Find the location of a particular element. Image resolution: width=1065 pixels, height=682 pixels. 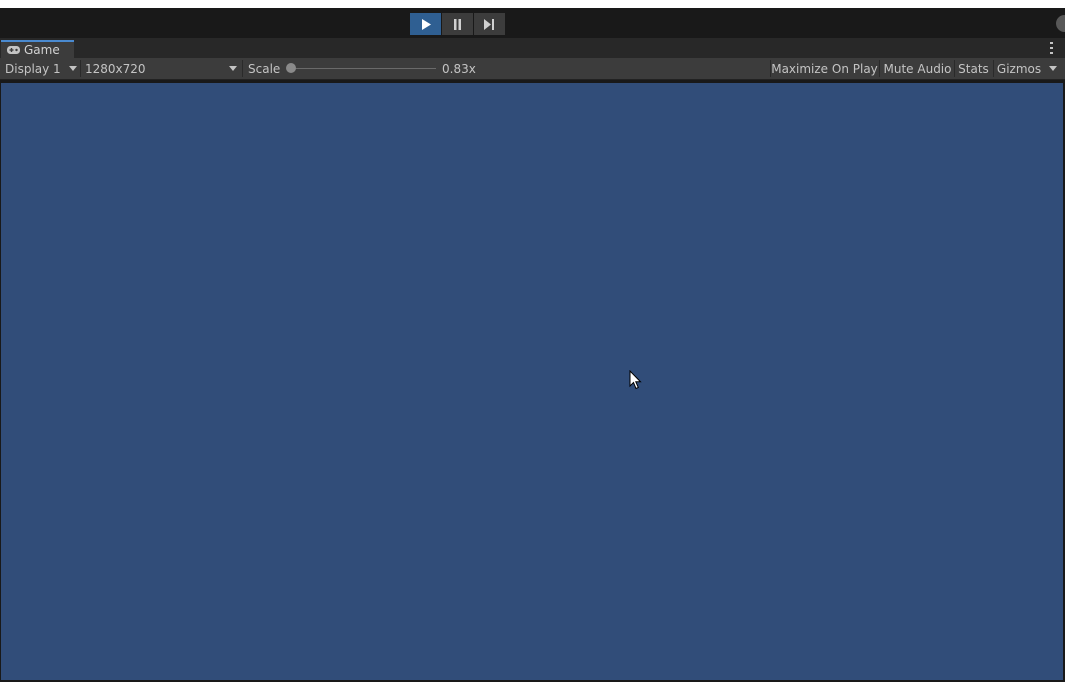

display-dropdown: Display 1 is located at coordinates (42, 68).